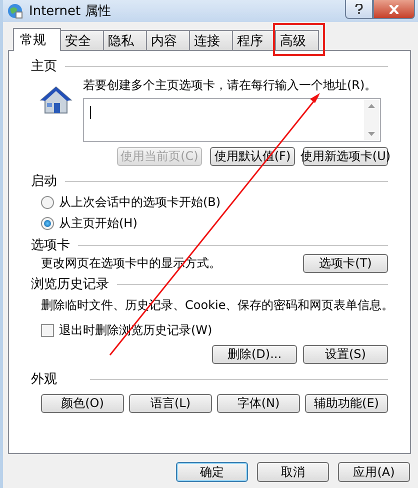  I want to click on section-heading: 外观, so click(44, 379).